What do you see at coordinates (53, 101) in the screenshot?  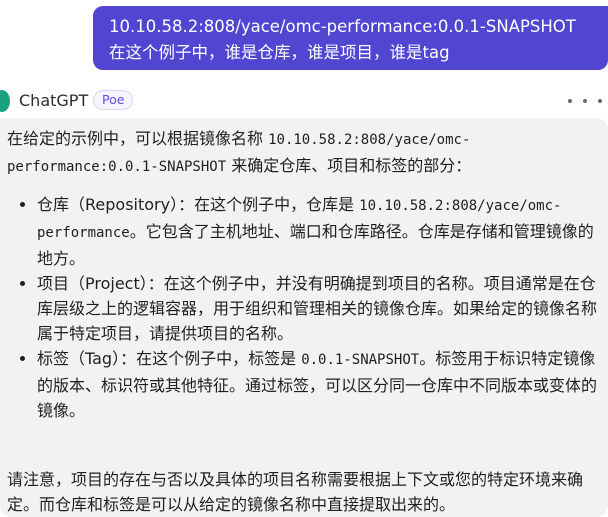 I see `bot-name: ChatGPT` at bounding box center [53, 101].